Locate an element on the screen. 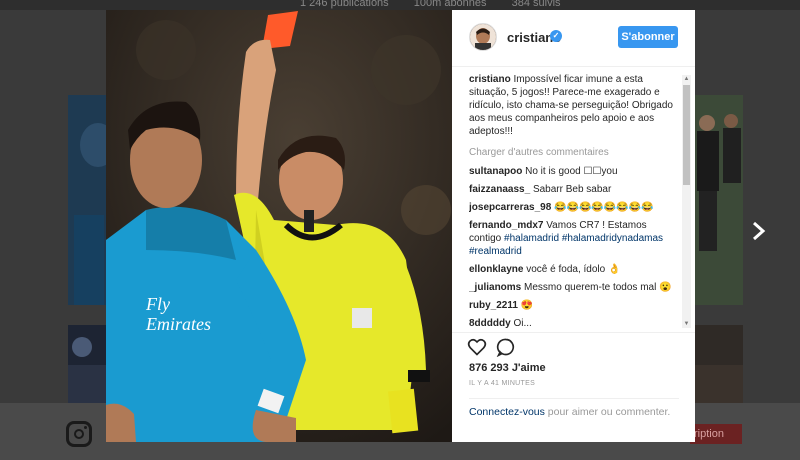  likes-count: 876 293 J'aime is located at coordinates (507, 368).